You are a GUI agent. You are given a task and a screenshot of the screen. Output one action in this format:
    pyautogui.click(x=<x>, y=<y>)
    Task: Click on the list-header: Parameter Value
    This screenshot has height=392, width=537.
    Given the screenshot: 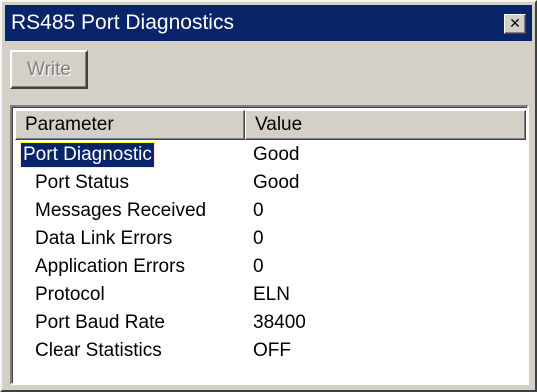 What is the action you would take?
    pyautogui.click(x=270, y=125)
    